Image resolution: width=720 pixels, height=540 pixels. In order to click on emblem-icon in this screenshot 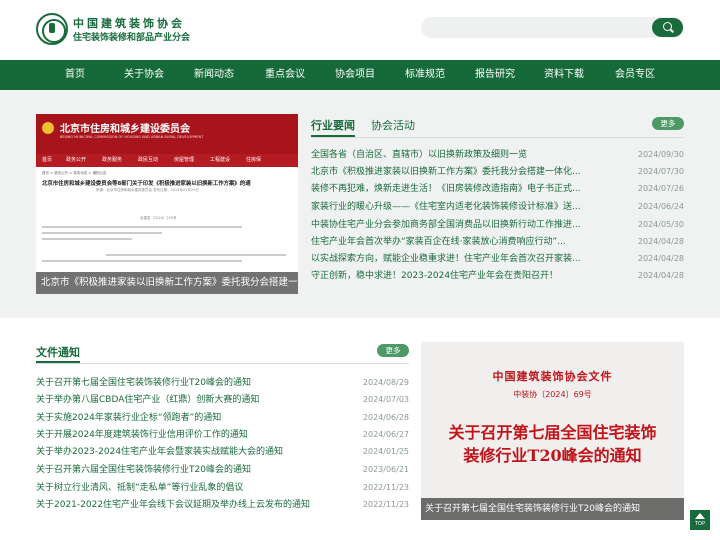, I will do `click(48, 128)`.